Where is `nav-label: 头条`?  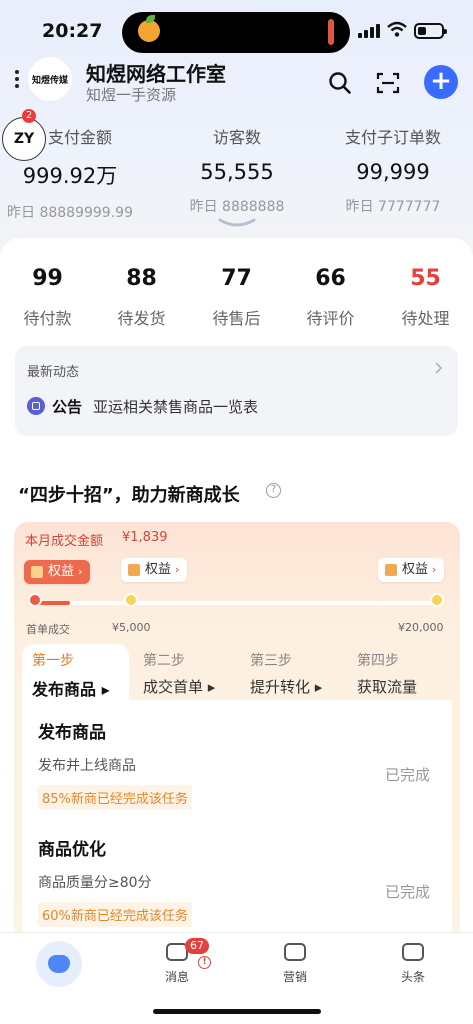
nav-label: 头条 is located at coordinates (412, 977).